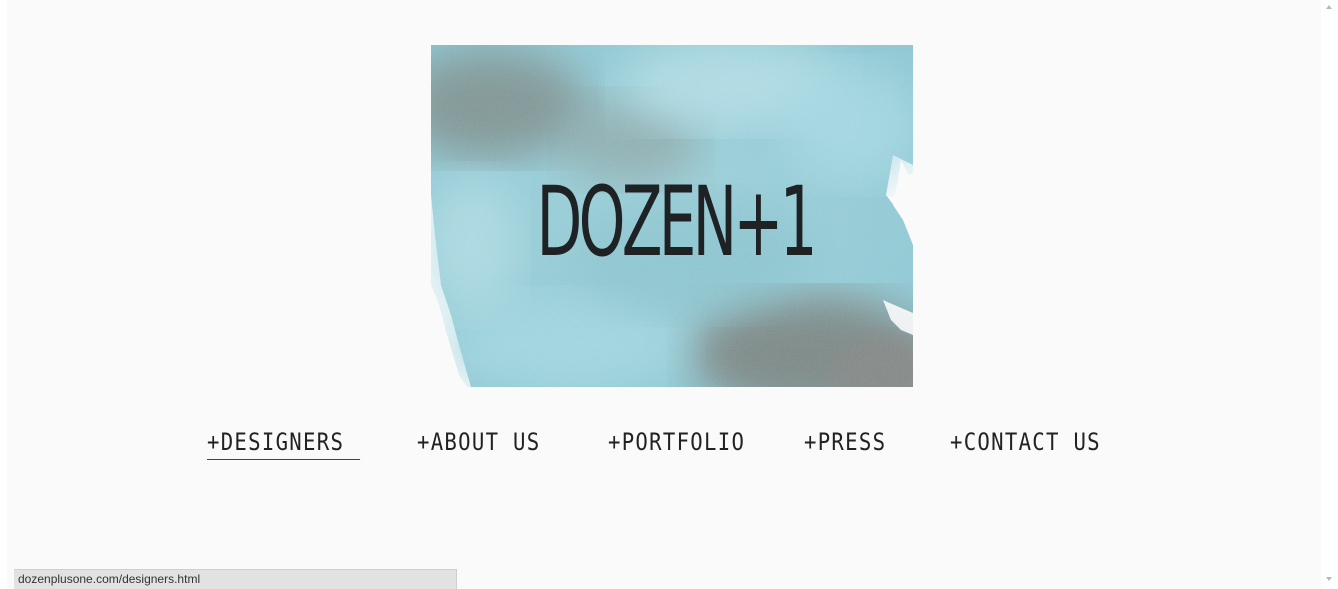 The height and width of the screenshot is (589, 1338). Describe the element at coordinates (1329, 294) in the screenshot. I see `vertical-scrollbar` at that location.